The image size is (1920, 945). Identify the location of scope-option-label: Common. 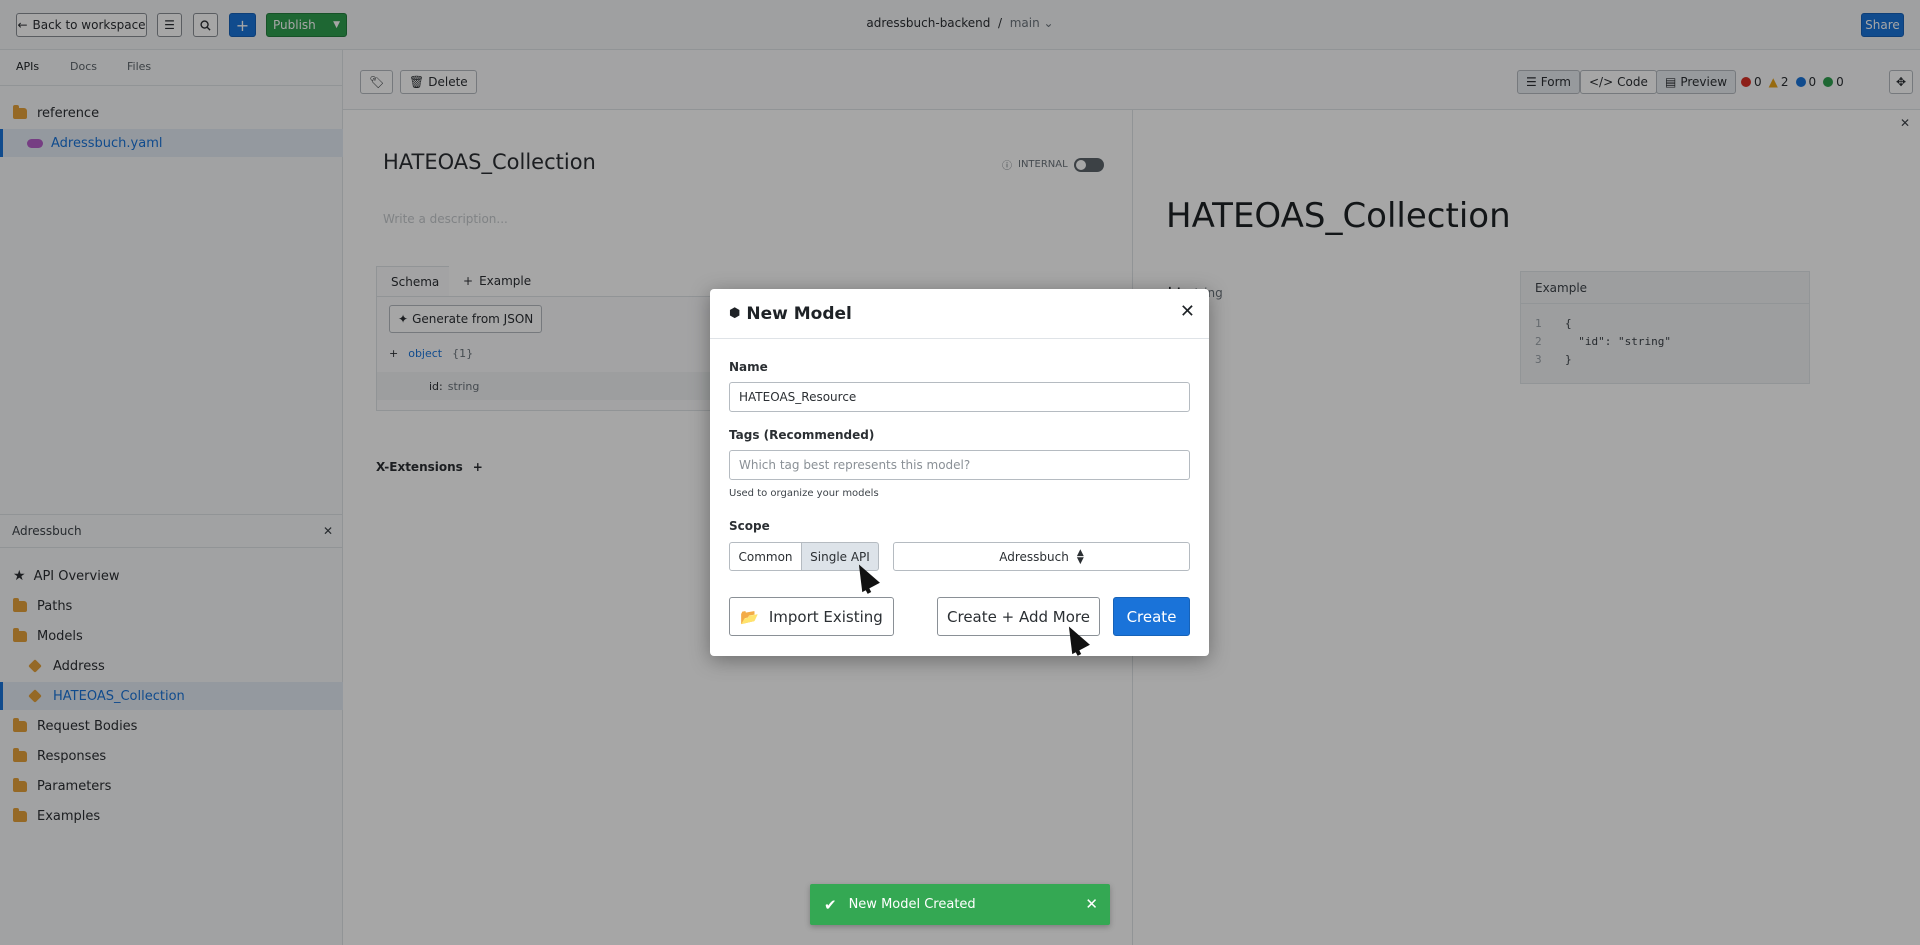
(765, 556).